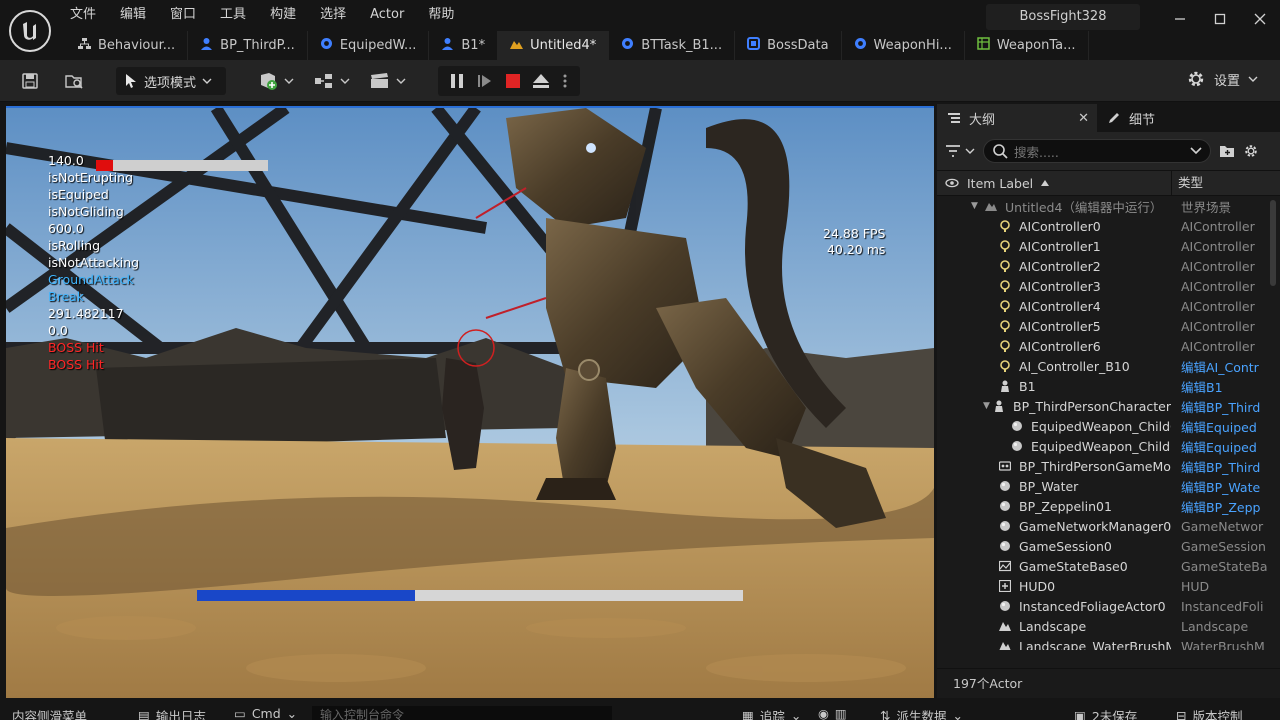 The image size is (1280, 720). What do you see at coordinates (1108, 506) in the screenshot?
I see `outliner-row: BP_Zeppelin01 编辑BP_Zepp` at bounding box center [1108, 506].